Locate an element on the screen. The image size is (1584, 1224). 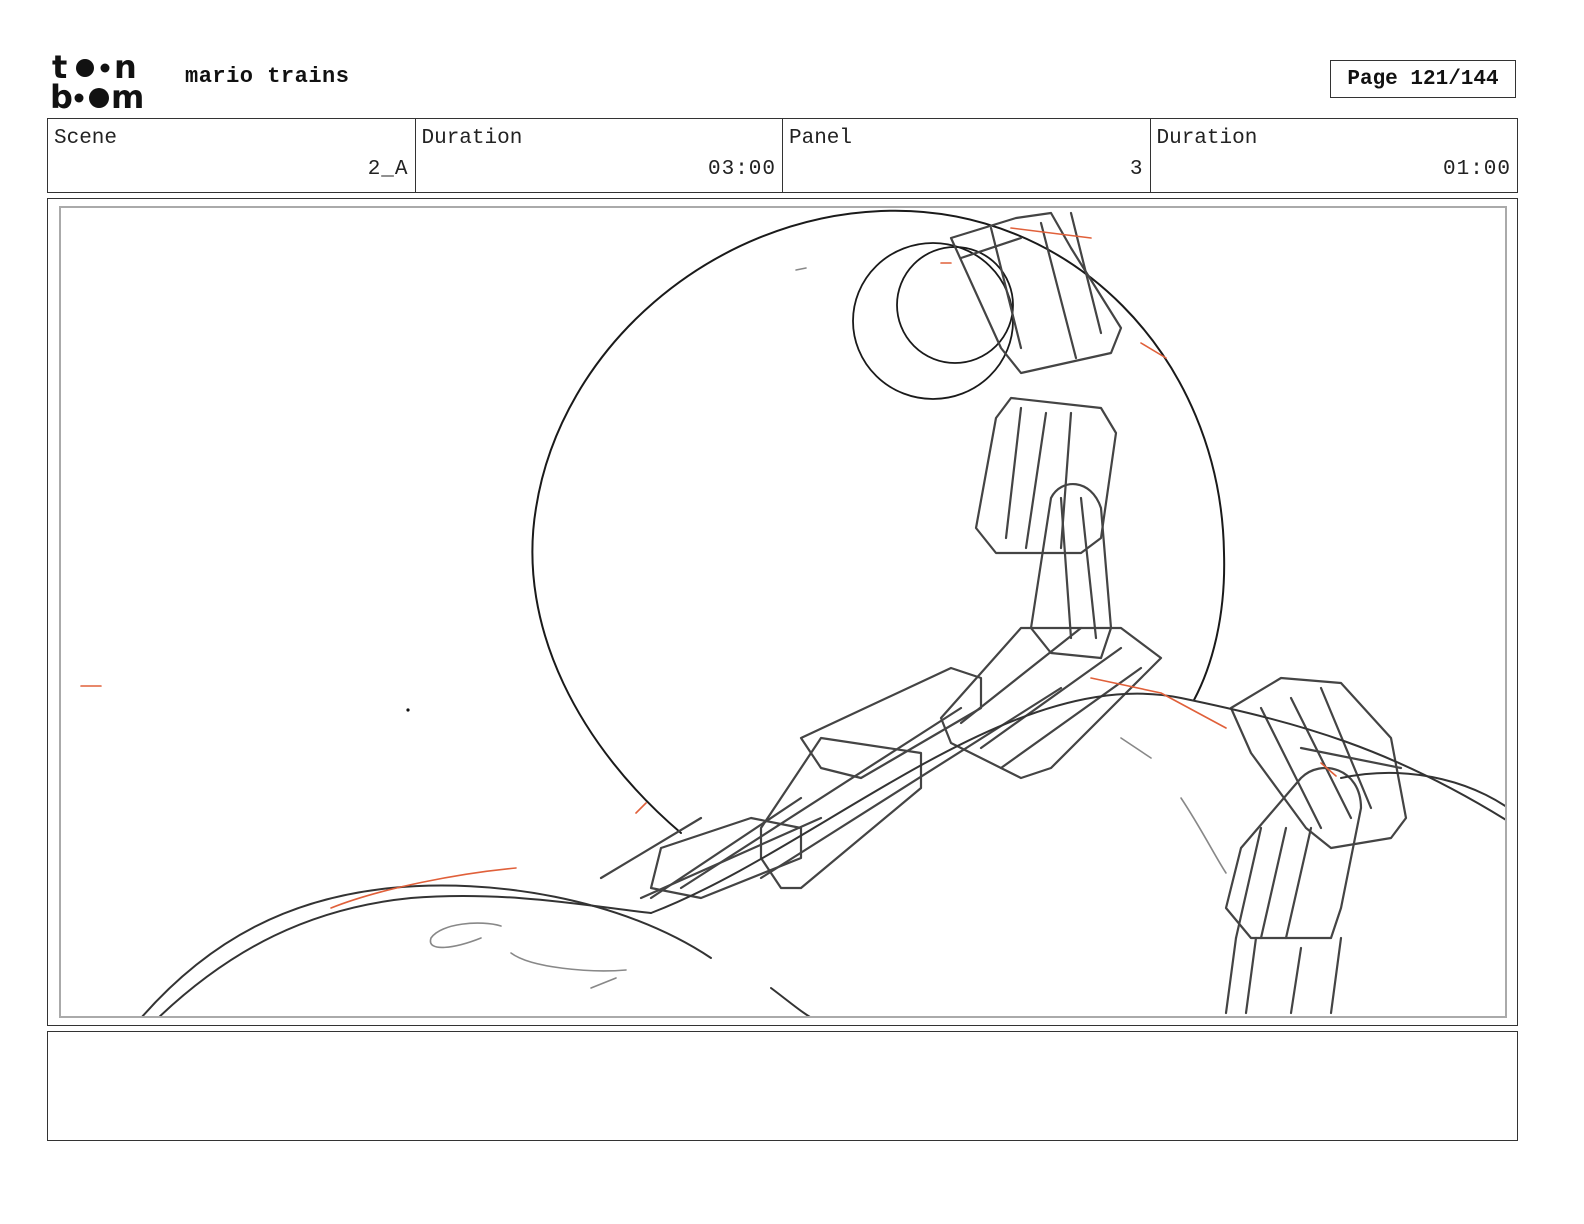
scene-cell: Scene 2_A is located at coordinates (232, 155).